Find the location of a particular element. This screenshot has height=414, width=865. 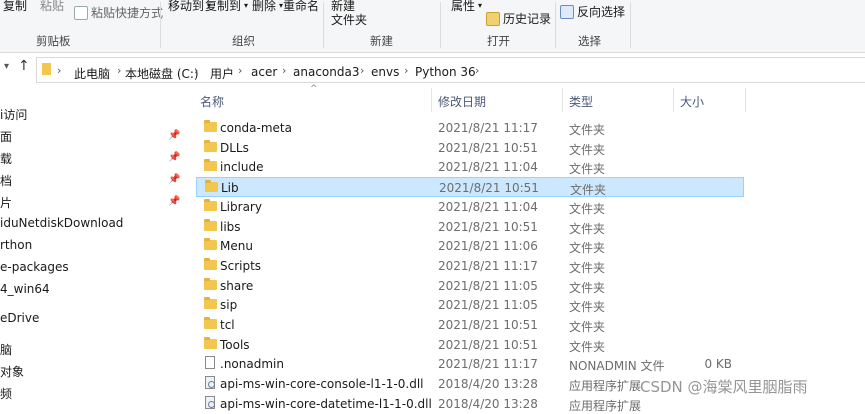

file-row: sip 2021/8/21 11:05 文件夹 is located at coordinates (470, 305).